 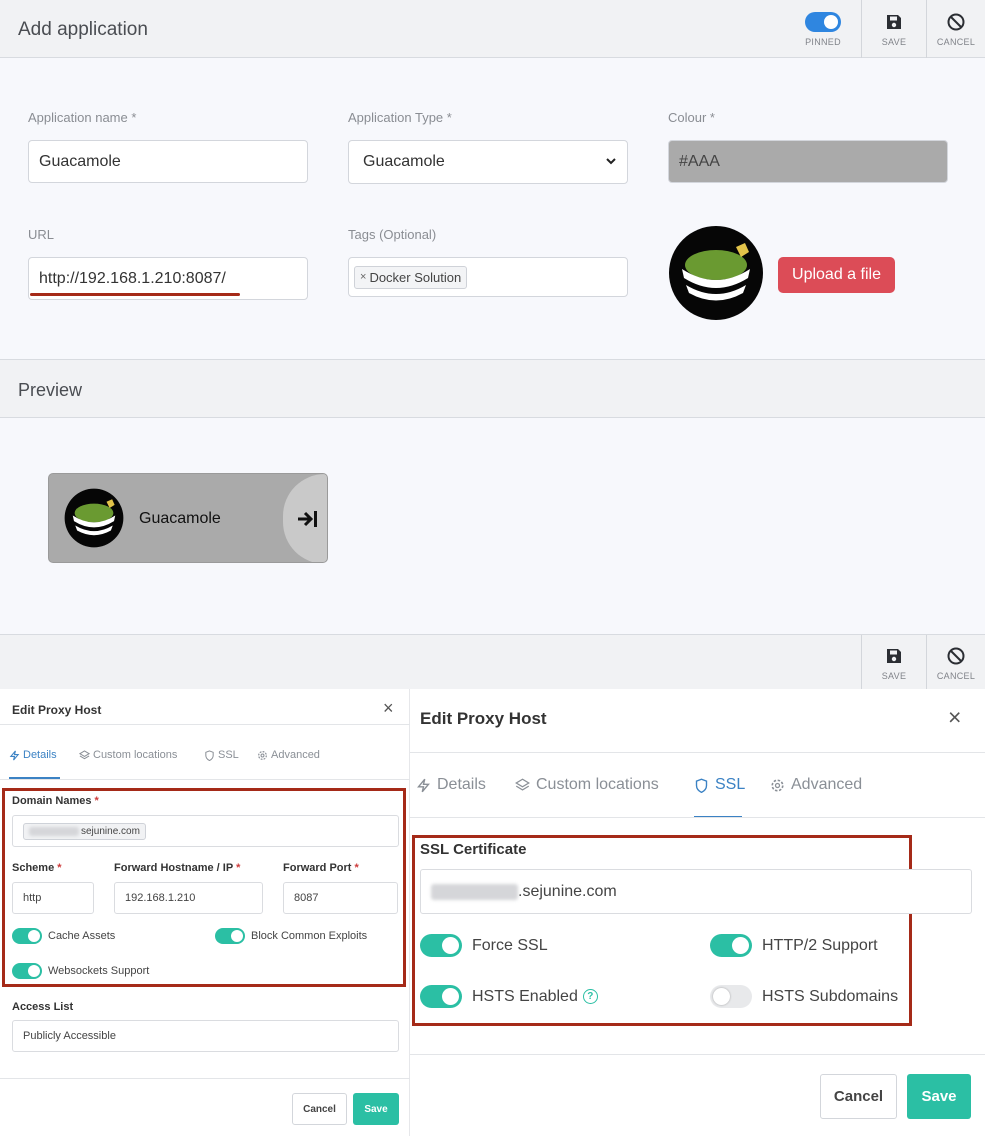 I want to click on forward-port-input: 8087, so click(x=340, y=898).